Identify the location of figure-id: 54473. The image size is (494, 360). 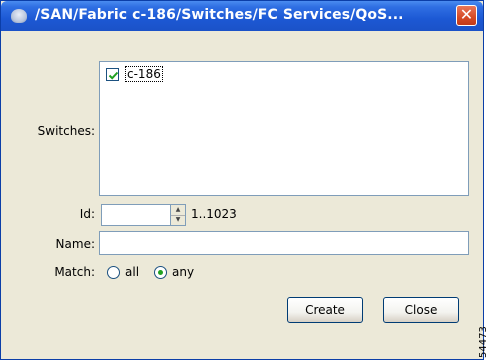
(483, 342).